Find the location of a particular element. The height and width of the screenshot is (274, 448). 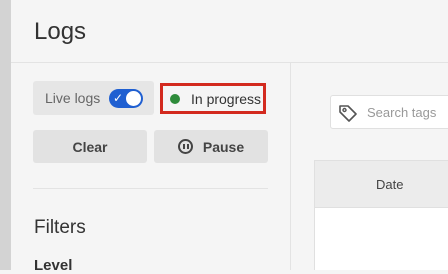

filters-heading: Filters is located at coordinates (60, 227).